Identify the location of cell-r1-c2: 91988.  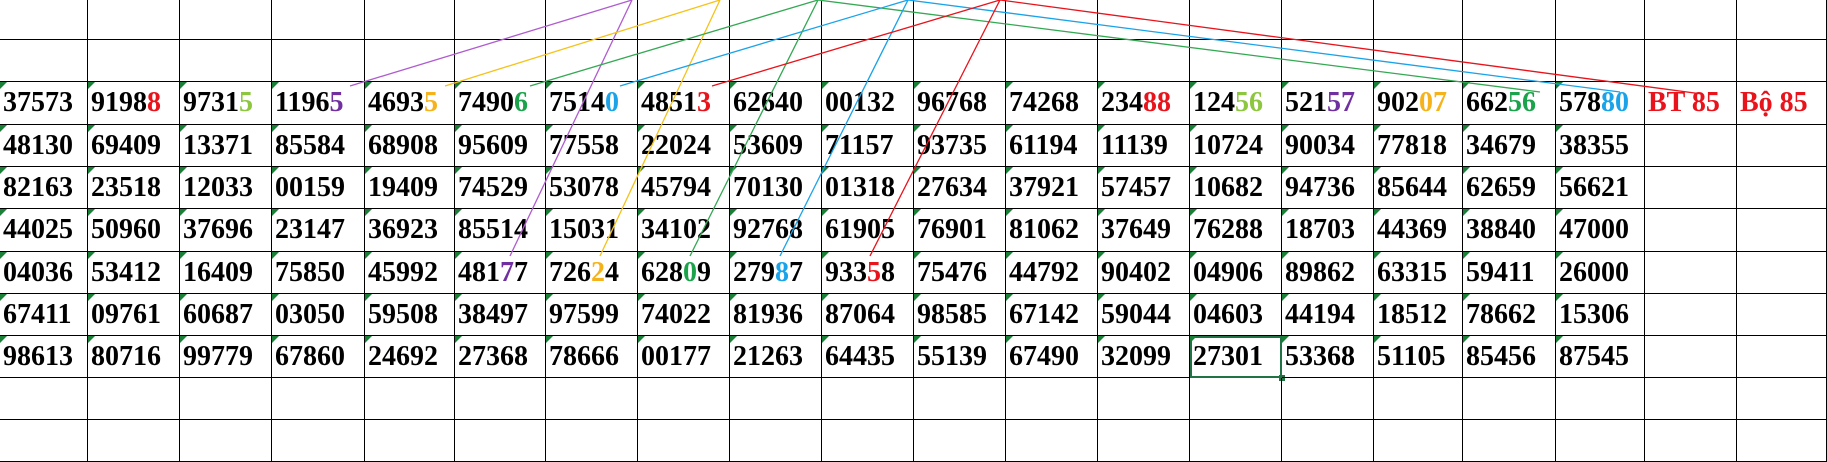
(134, 103).